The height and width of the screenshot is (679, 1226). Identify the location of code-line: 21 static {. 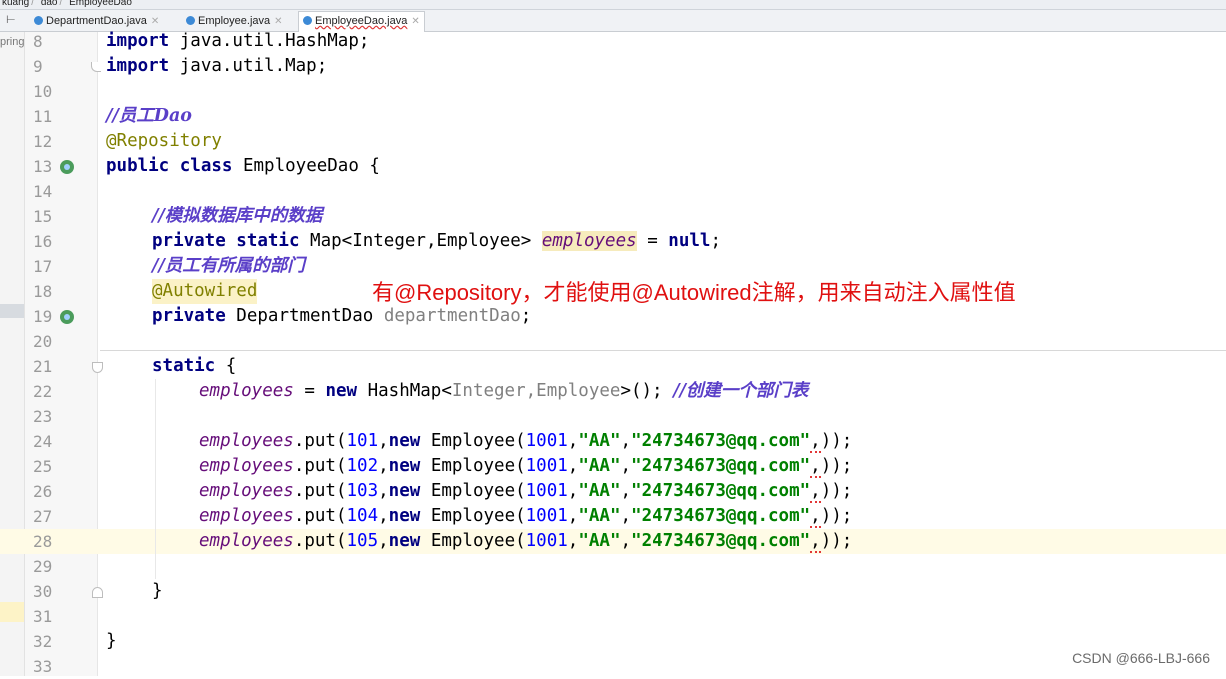
(613, 366).